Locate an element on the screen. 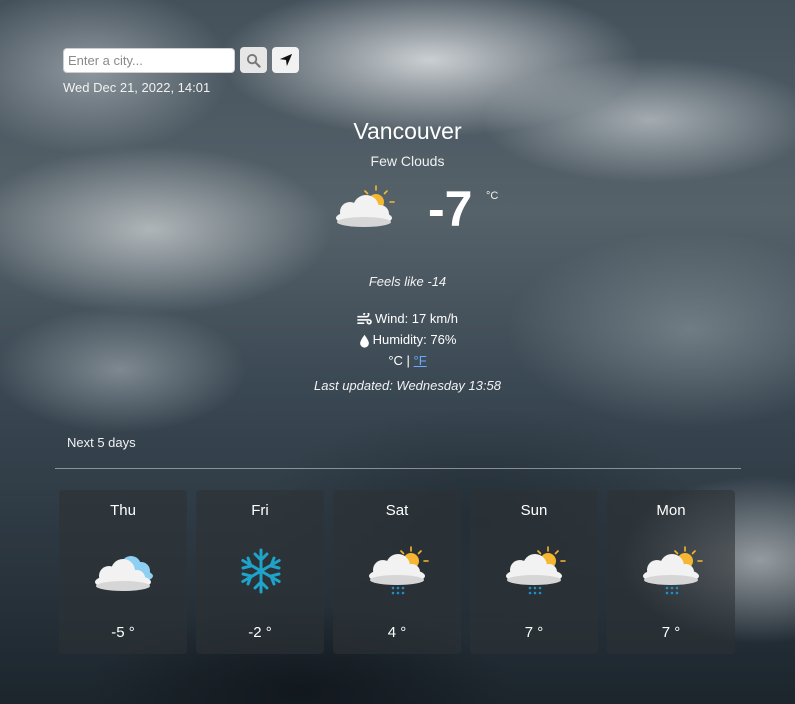  search-bar is located at coordinates (181, 60).